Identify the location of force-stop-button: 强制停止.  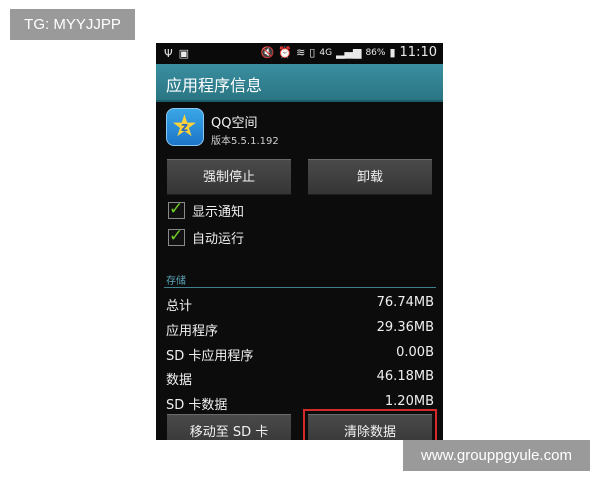
(229, 177).